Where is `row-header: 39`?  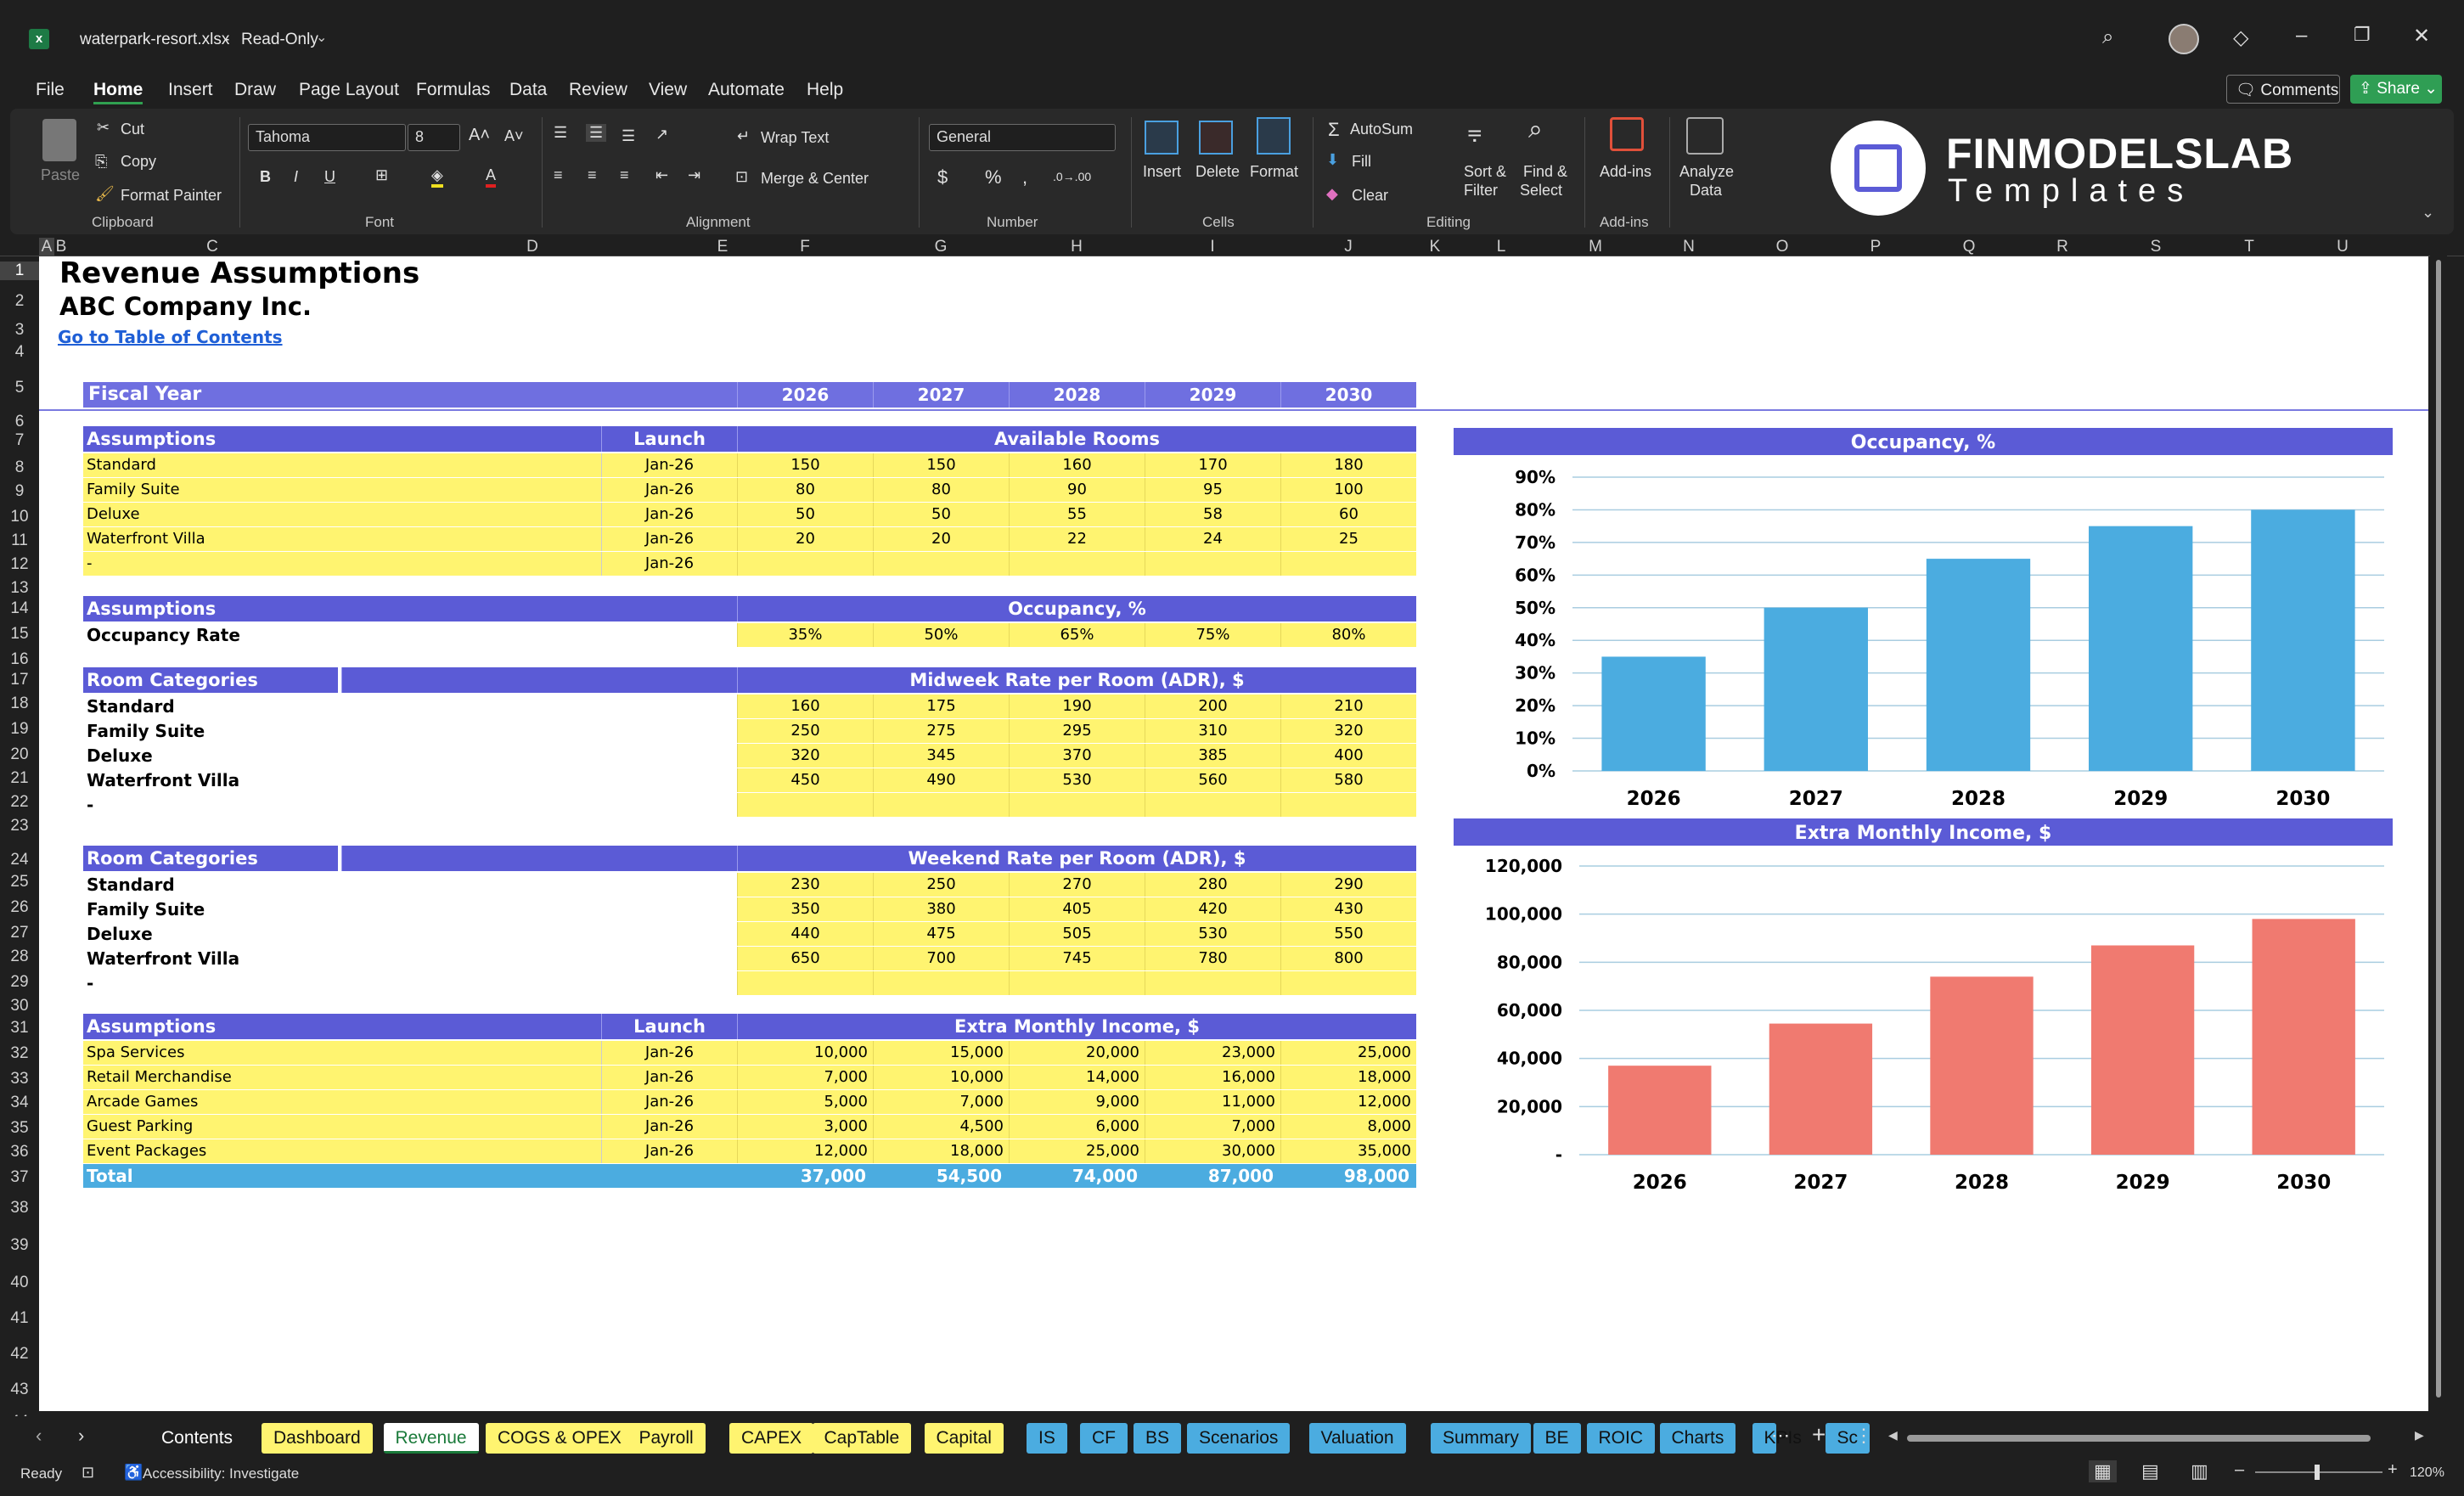 row-header: 39 is located at coordinates (19, 1245).